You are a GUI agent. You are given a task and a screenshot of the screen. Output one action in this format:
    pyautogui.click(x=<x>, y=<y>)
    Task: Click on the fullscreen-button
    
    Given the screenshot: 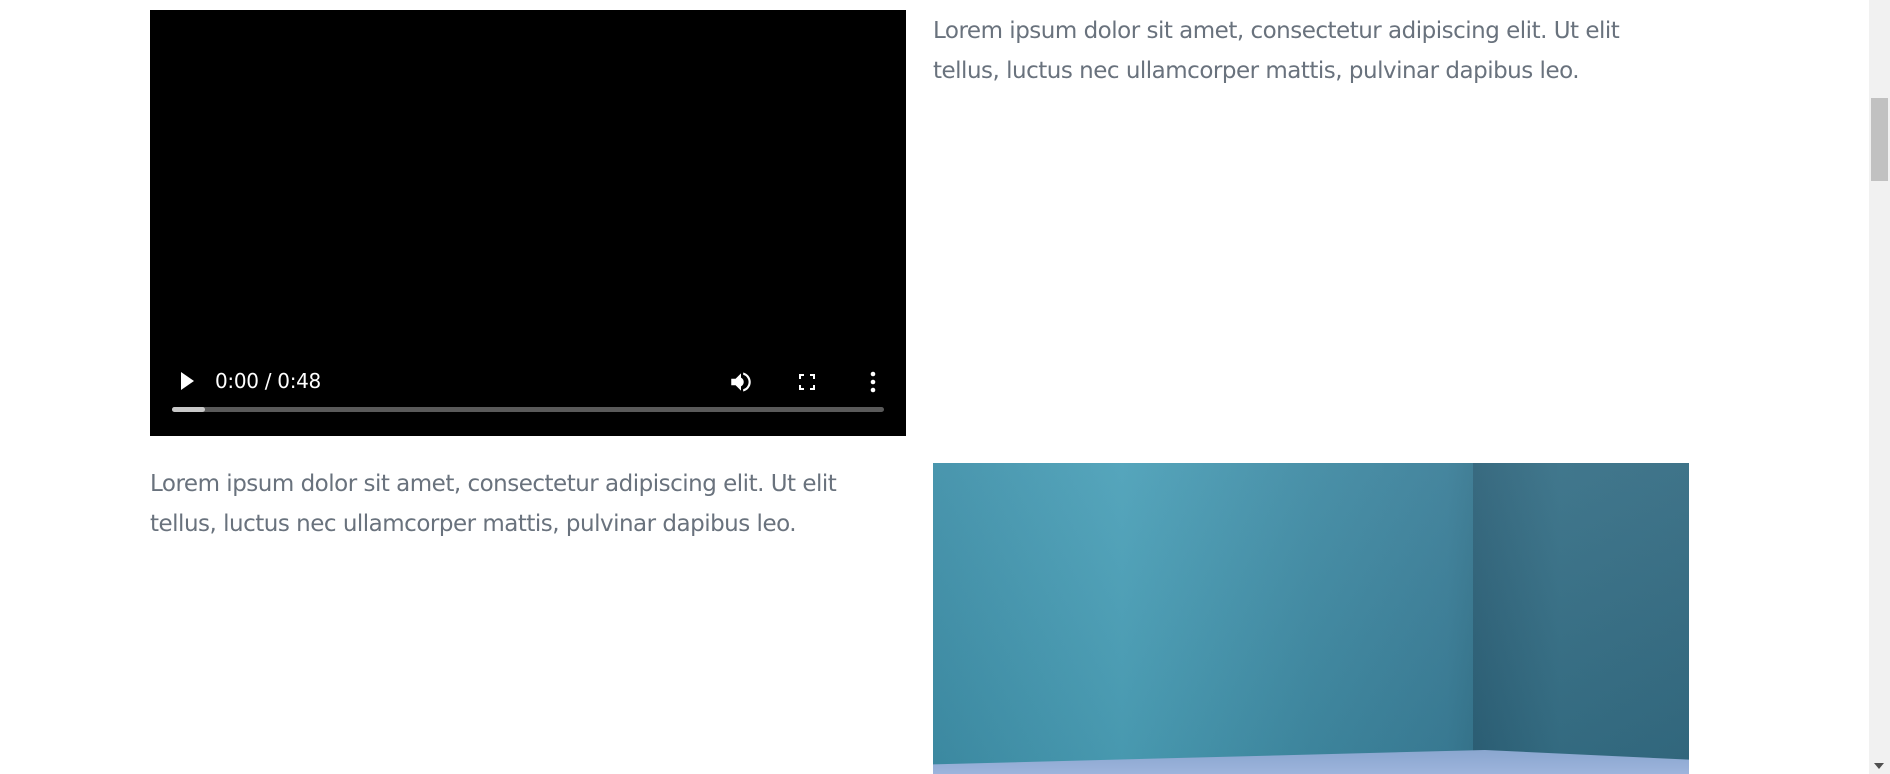 What is the action you would take?
    pyautogui.click(x=807, y=382)
    